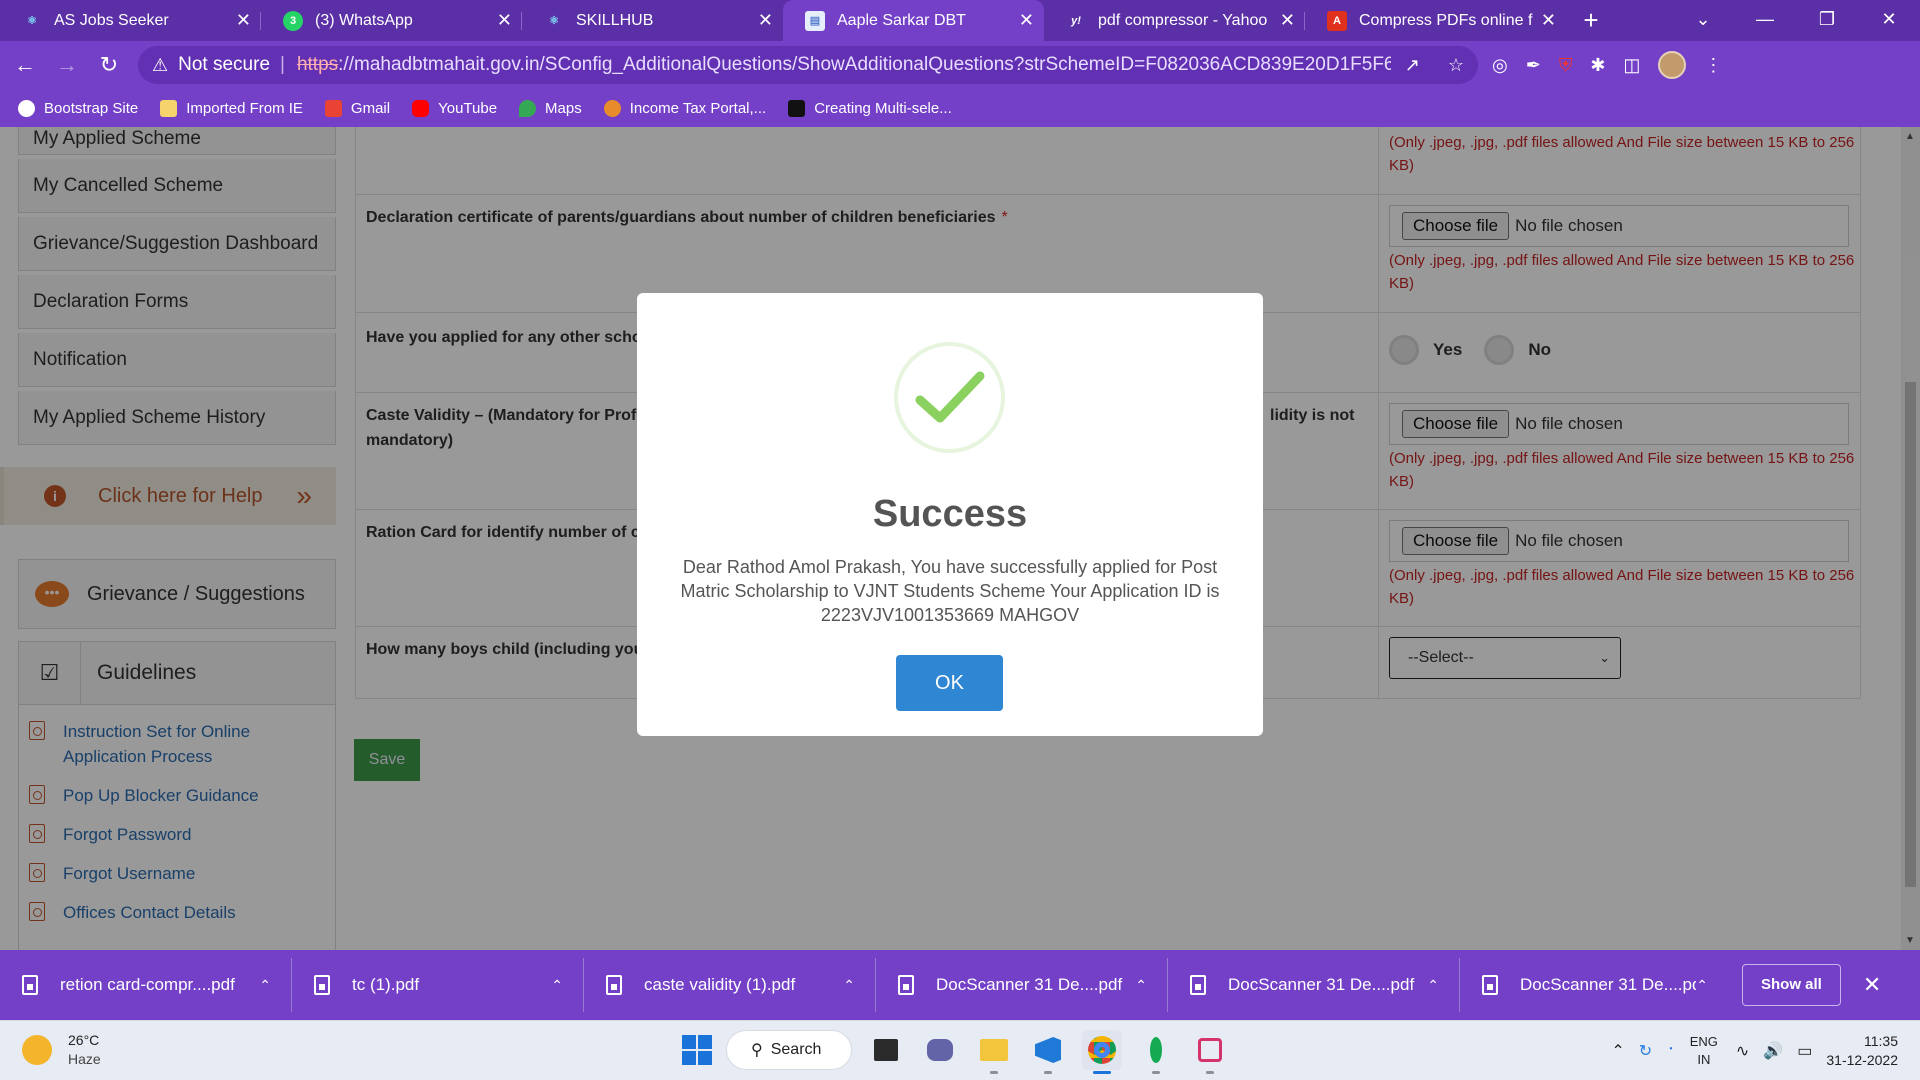 This screenshot has width=1920, height=1080. I want to click on tab-title: AS Jobs Seeker, so click(111, 20).